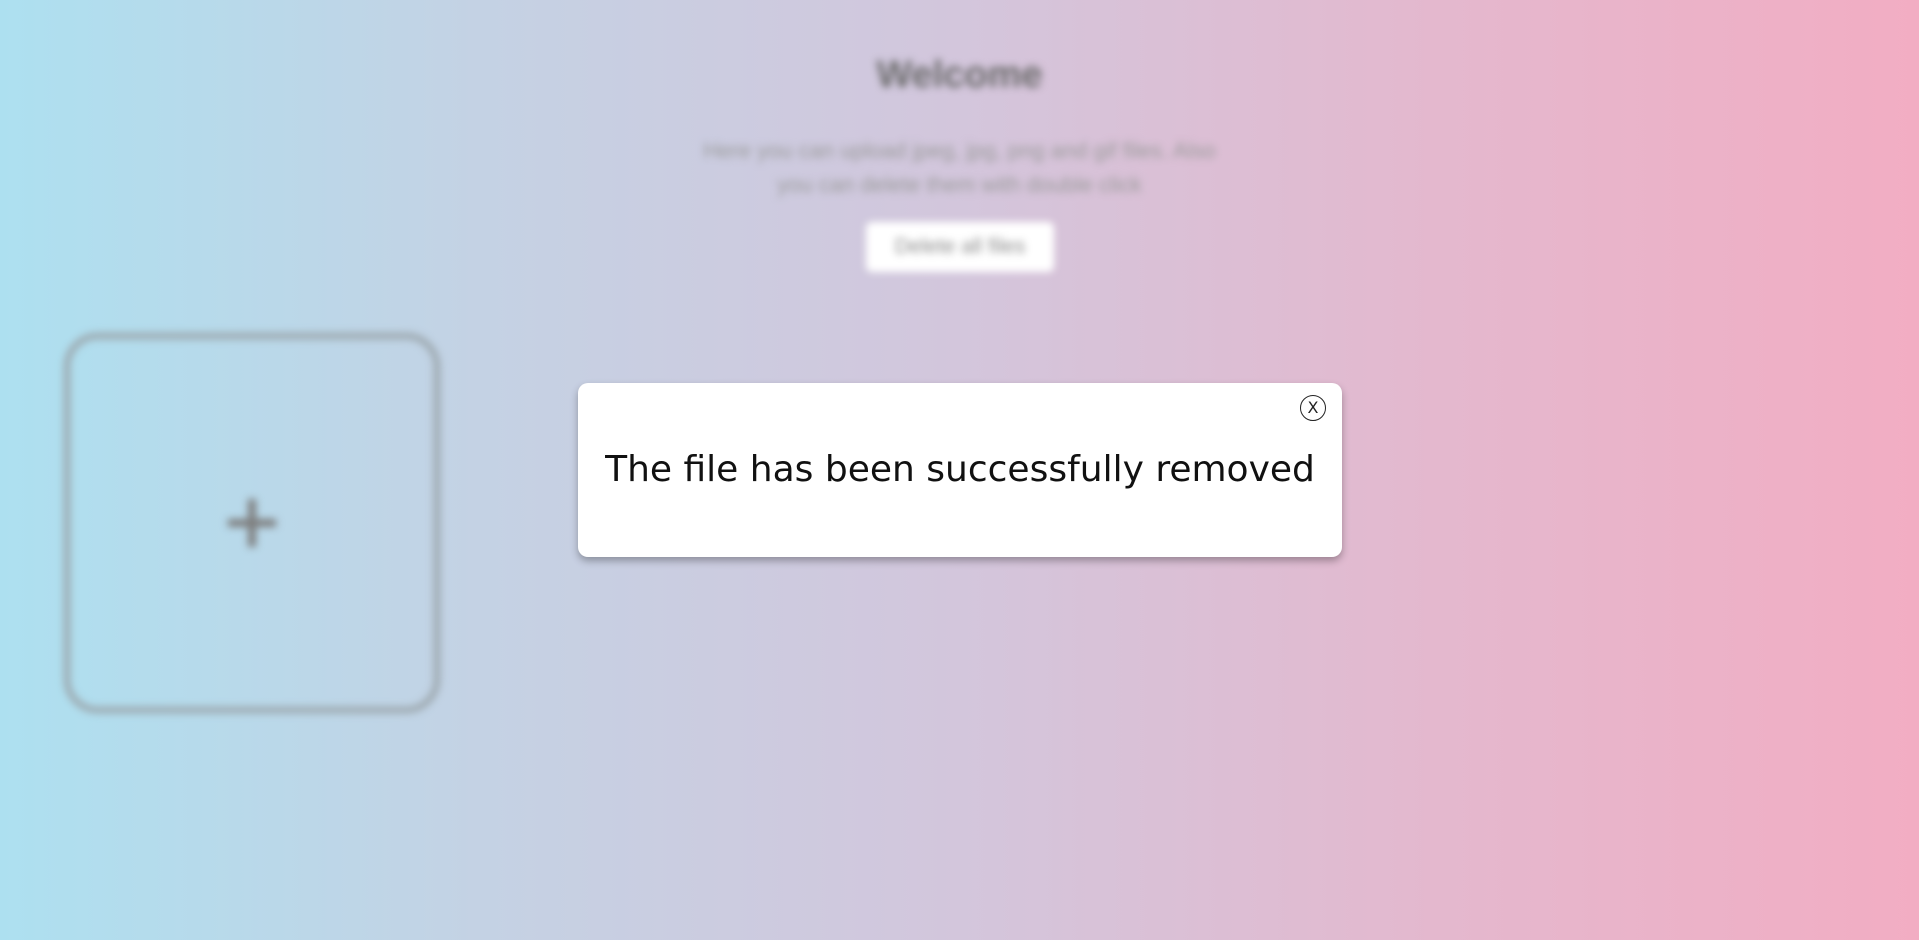 This screenshot has height=940, width=1919. I want to click on page-title: Welcome, so click(959, 75).